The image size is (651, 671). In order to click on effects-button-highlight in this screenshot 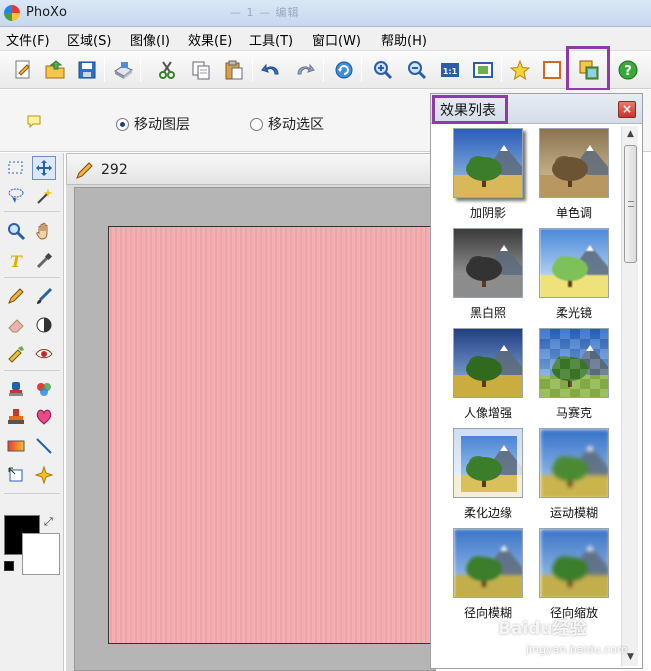, I will do `click(588, 68)`.